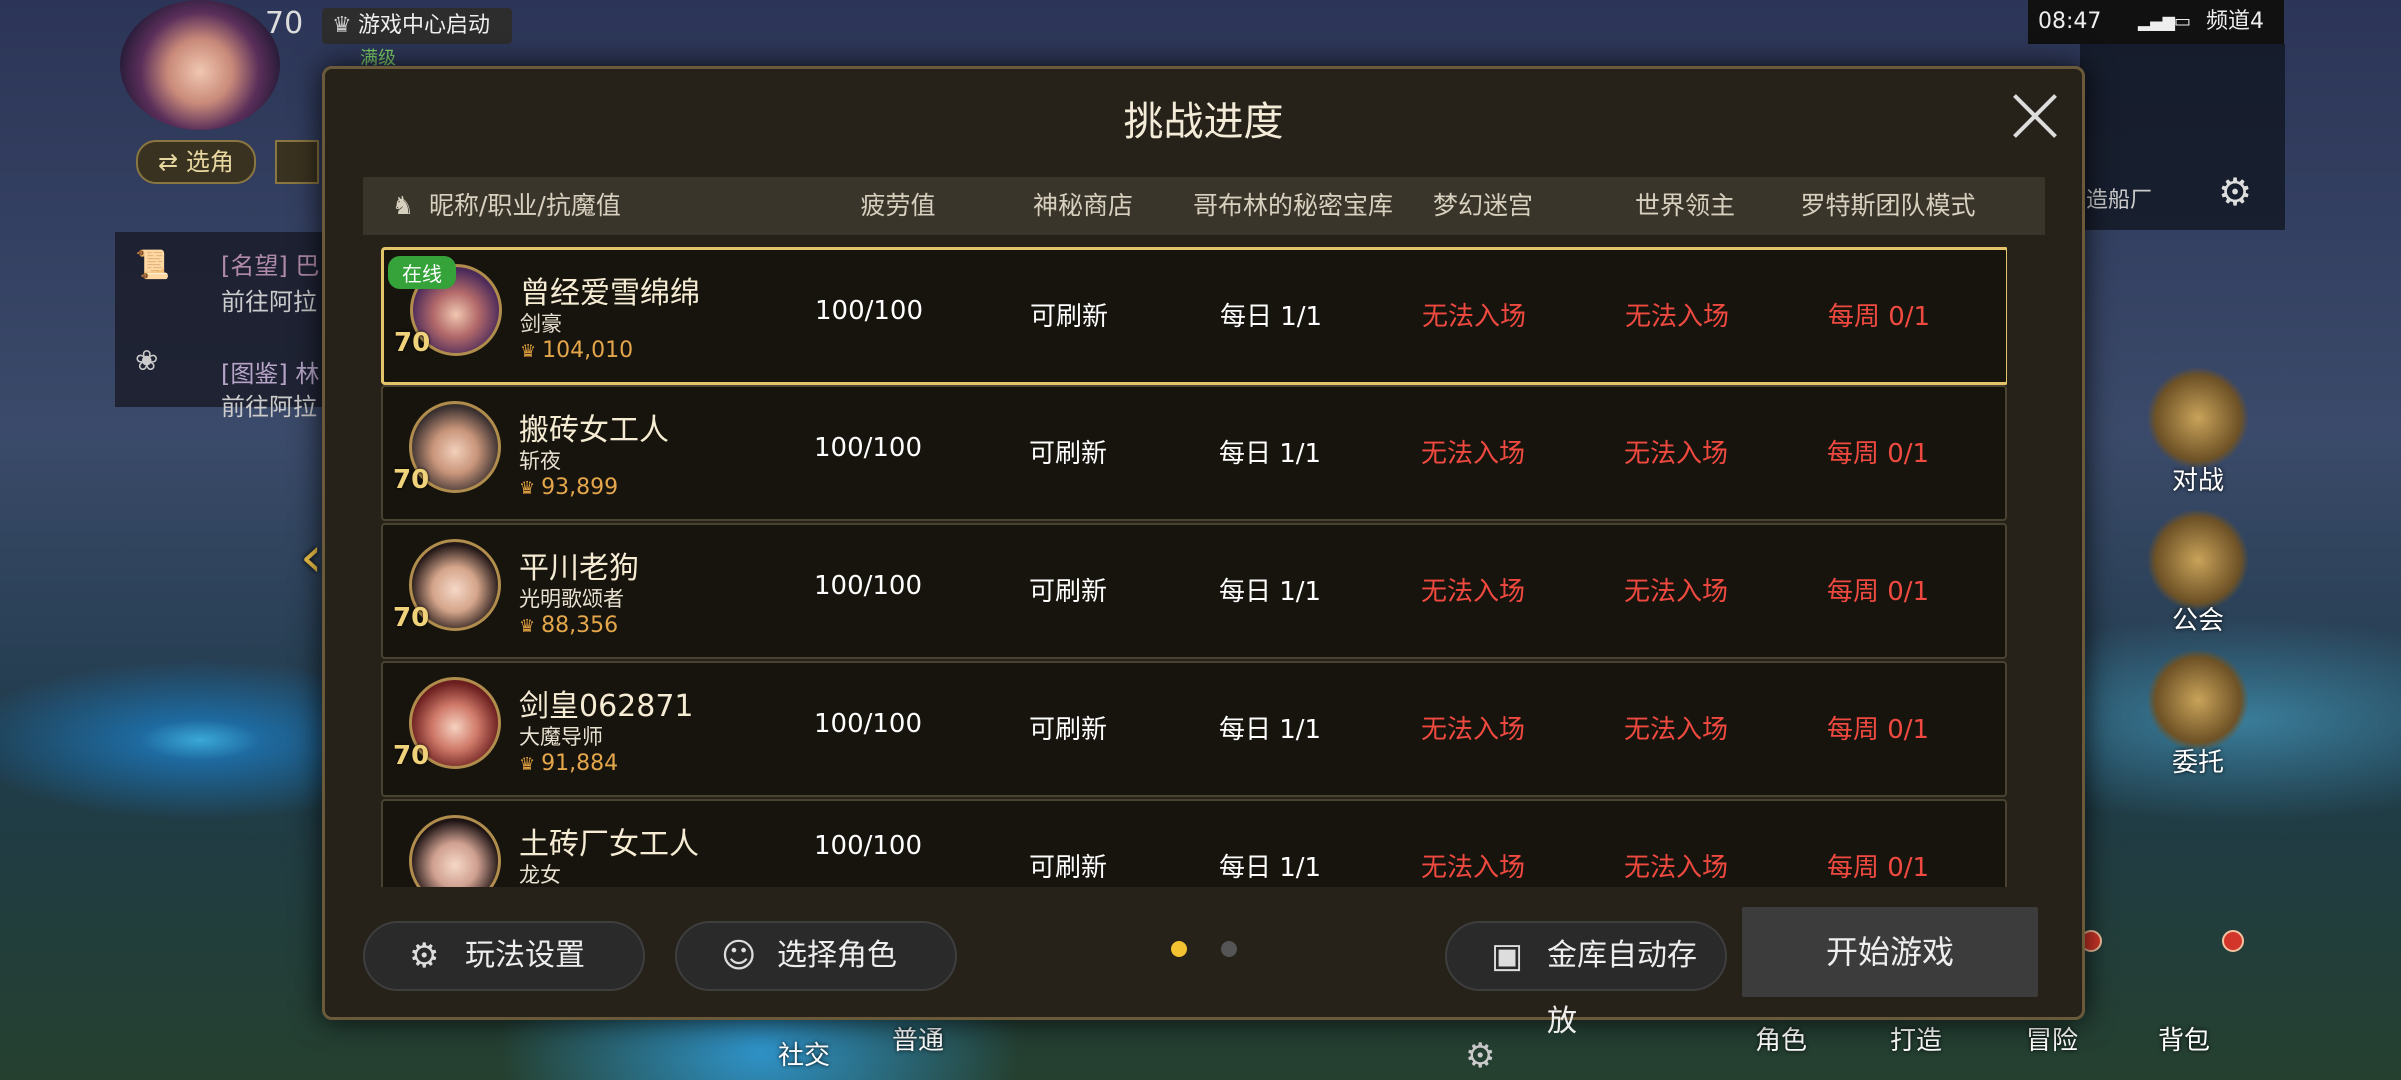 The image size is (2401, 1080). What do you see at coordinates (1684, 205) in the screenshot?
I see `col-lord: 世界领主` at bounding box center [1684, 205].